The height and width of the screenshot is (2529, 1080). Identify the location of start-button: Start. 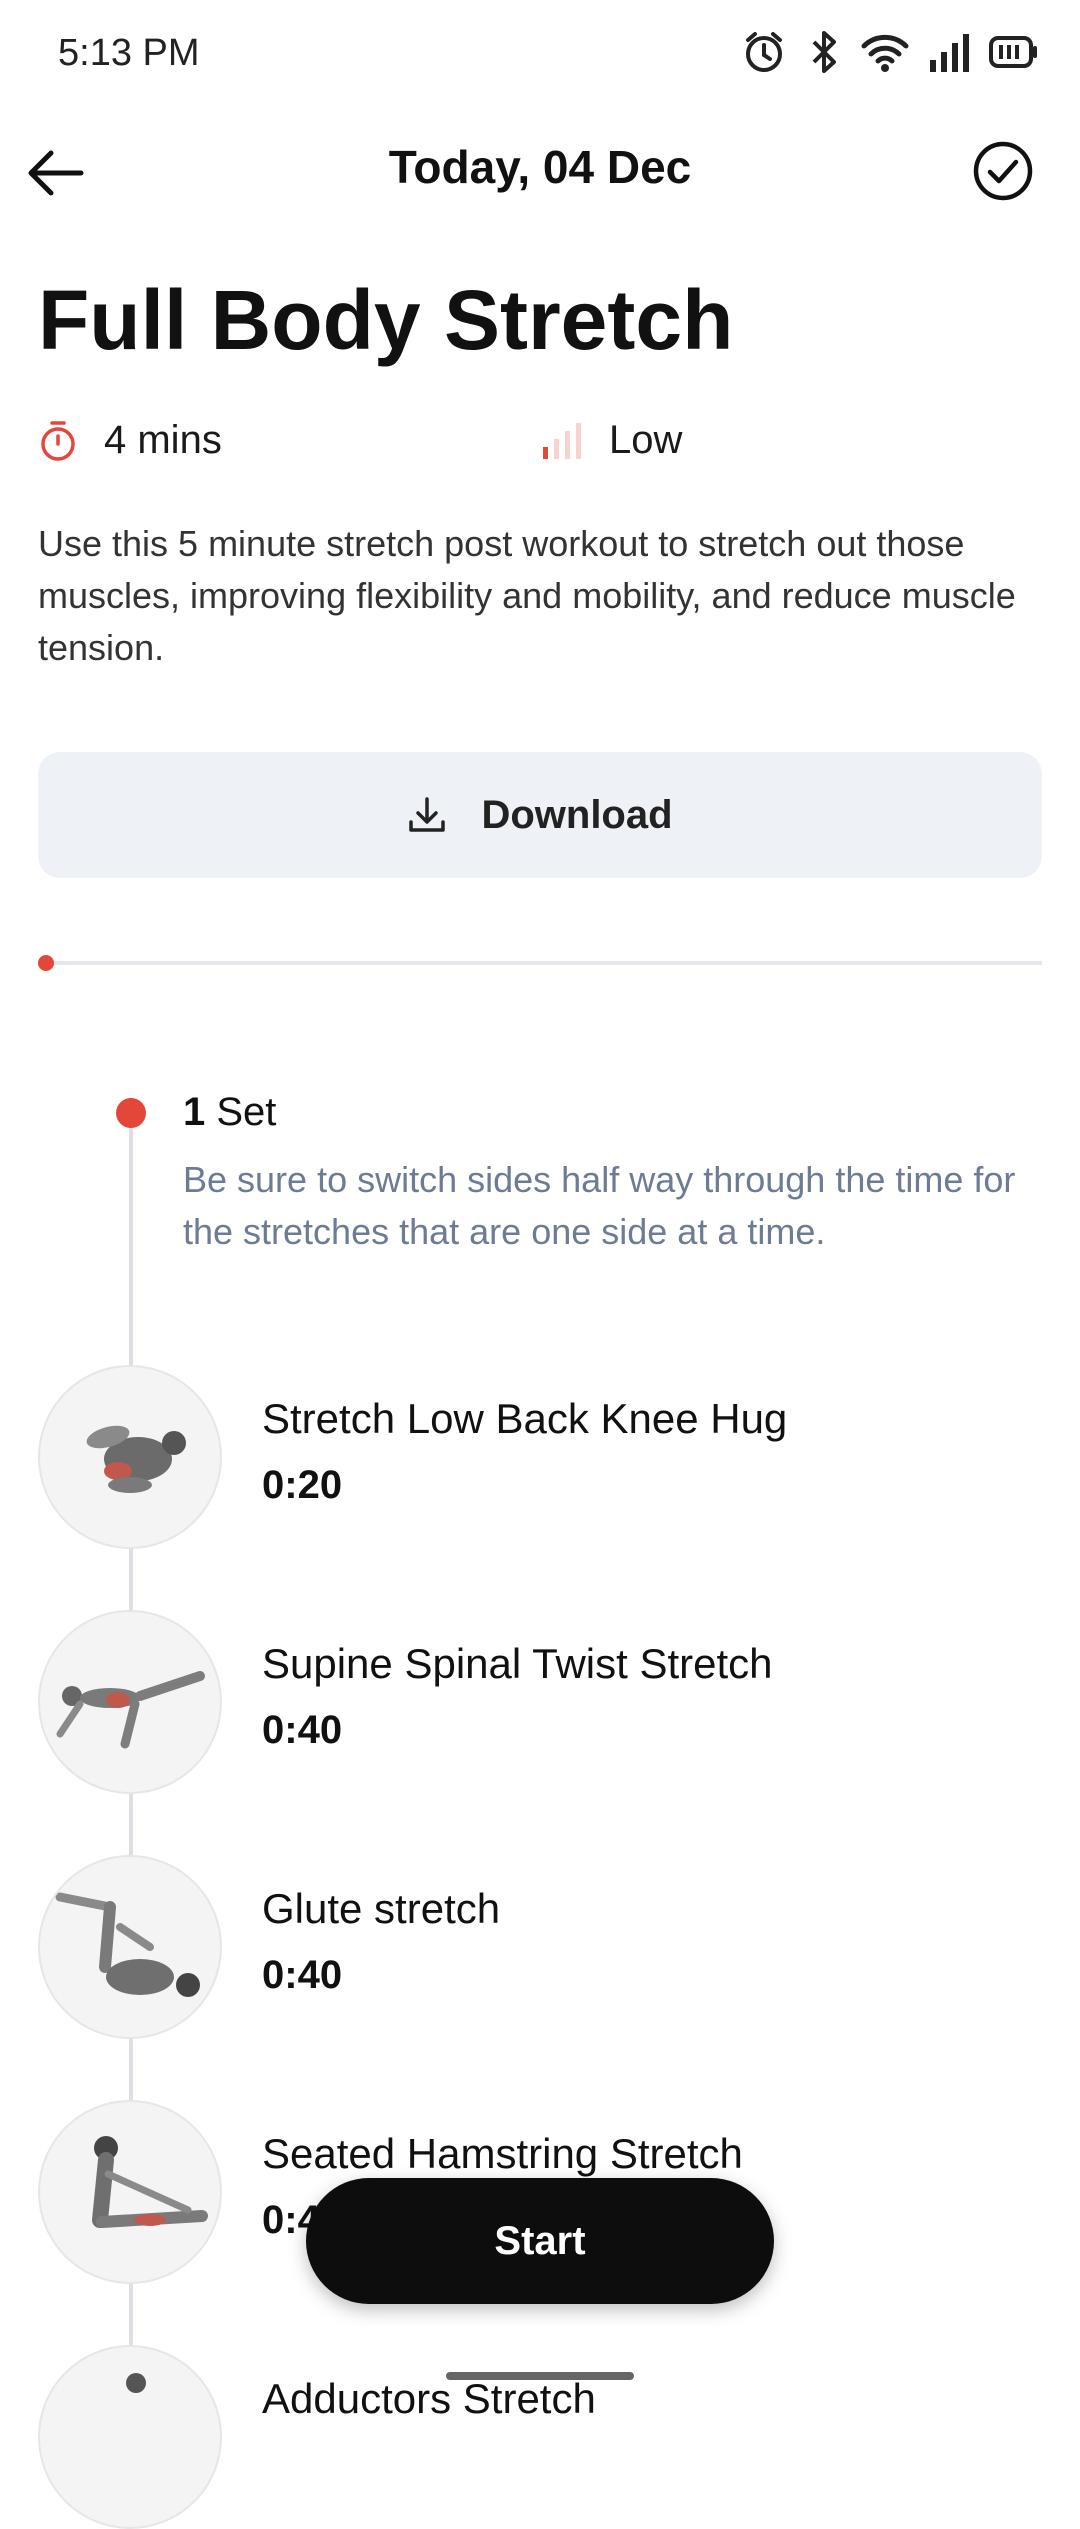
(540, 2241).